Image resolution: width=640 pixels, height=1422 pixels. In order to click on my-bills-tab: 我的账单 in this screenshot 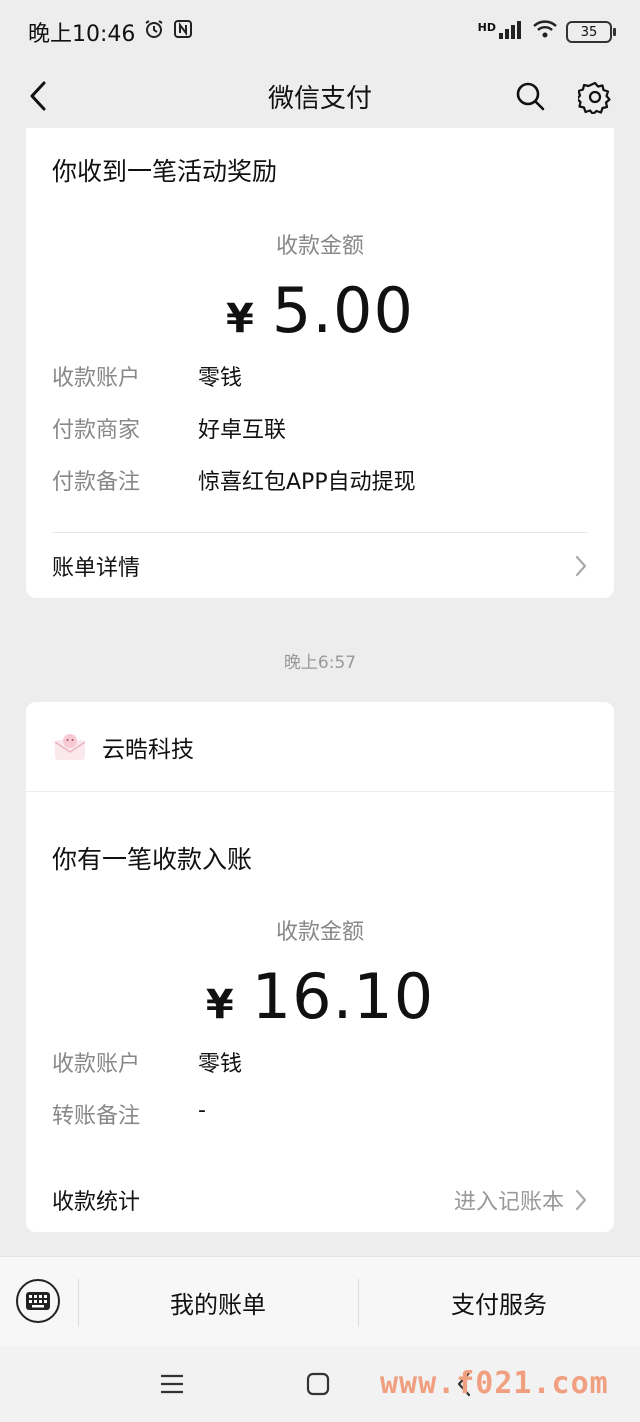, I will do `click(218, 1302)`.